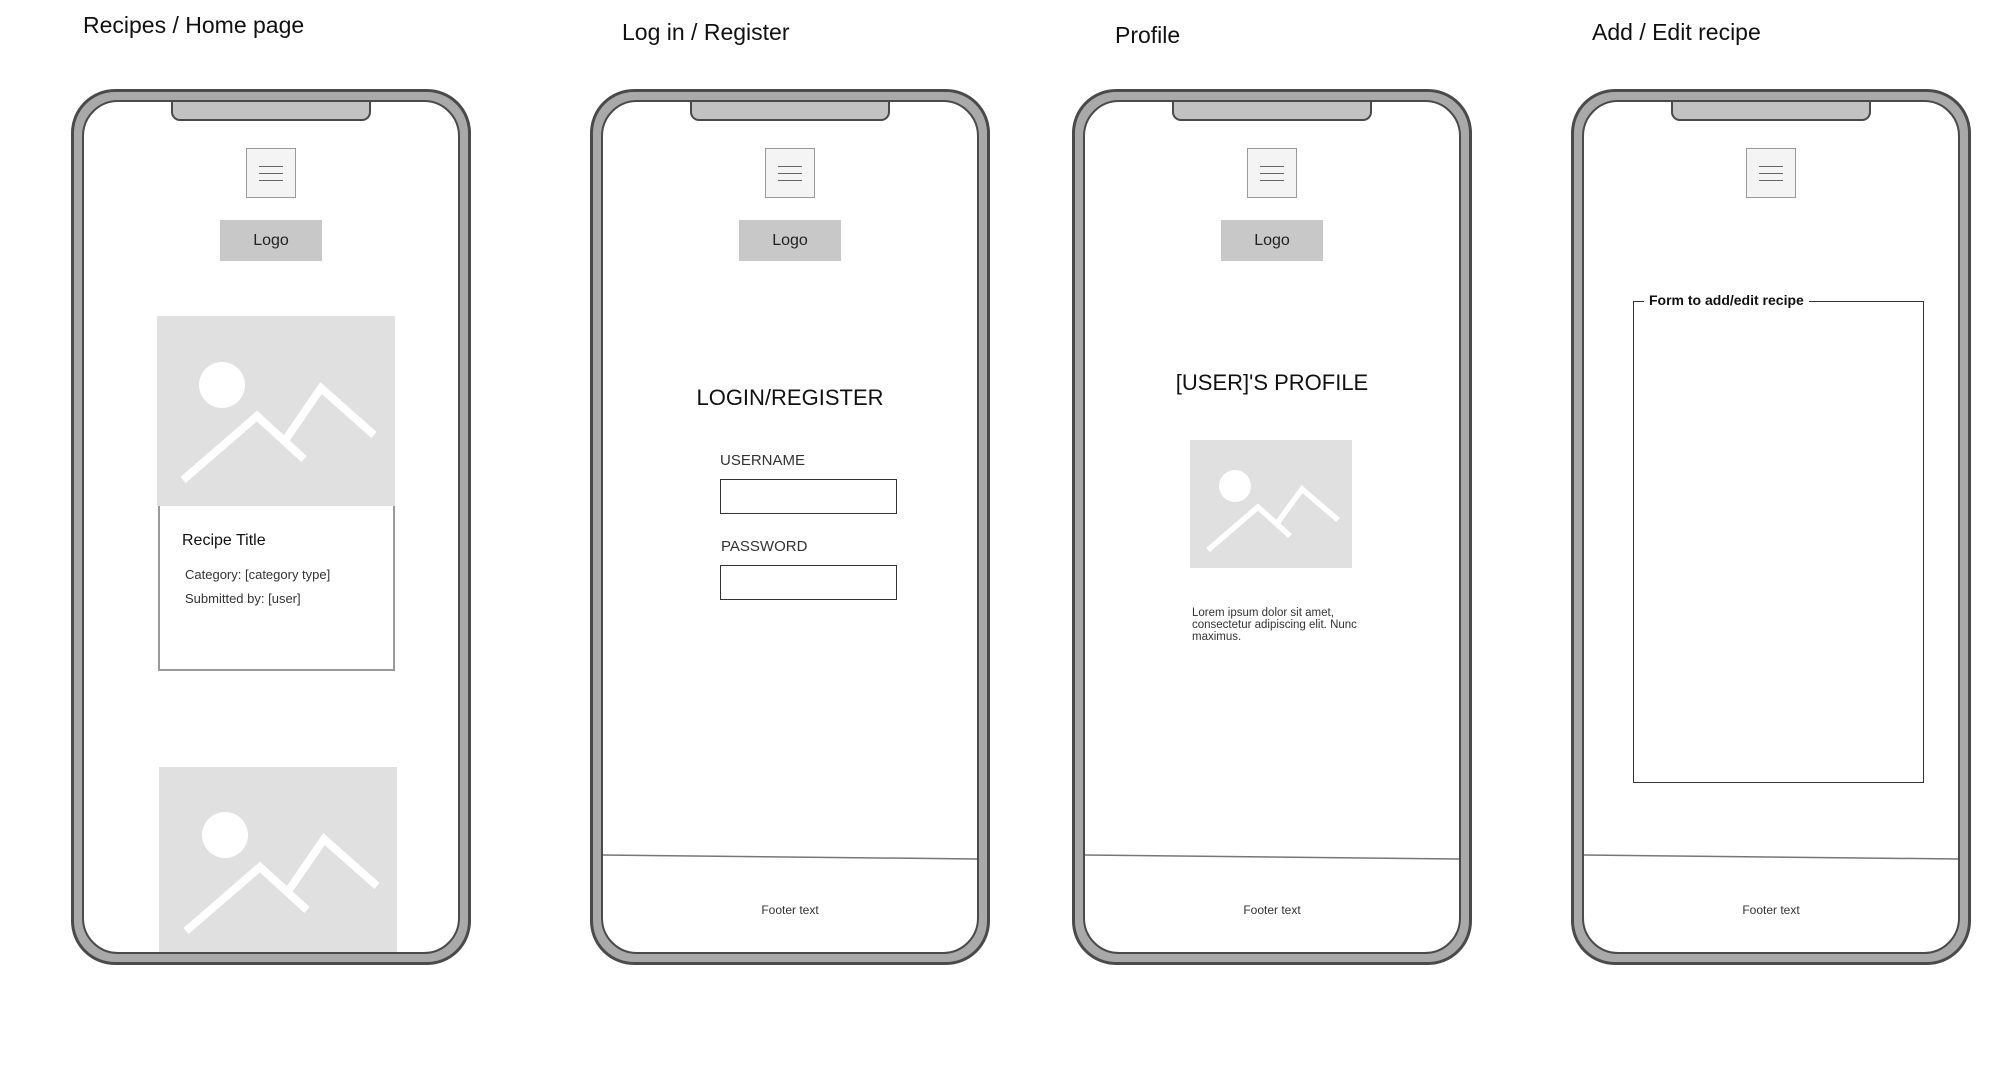 The height and width of the screenshot is (1075, 2002). What do you see at coordinates (1726, 300) in the screenshot?
I see `recipe-form-legend: Form to add/edit recipe` at bounding box center [1726, 300].